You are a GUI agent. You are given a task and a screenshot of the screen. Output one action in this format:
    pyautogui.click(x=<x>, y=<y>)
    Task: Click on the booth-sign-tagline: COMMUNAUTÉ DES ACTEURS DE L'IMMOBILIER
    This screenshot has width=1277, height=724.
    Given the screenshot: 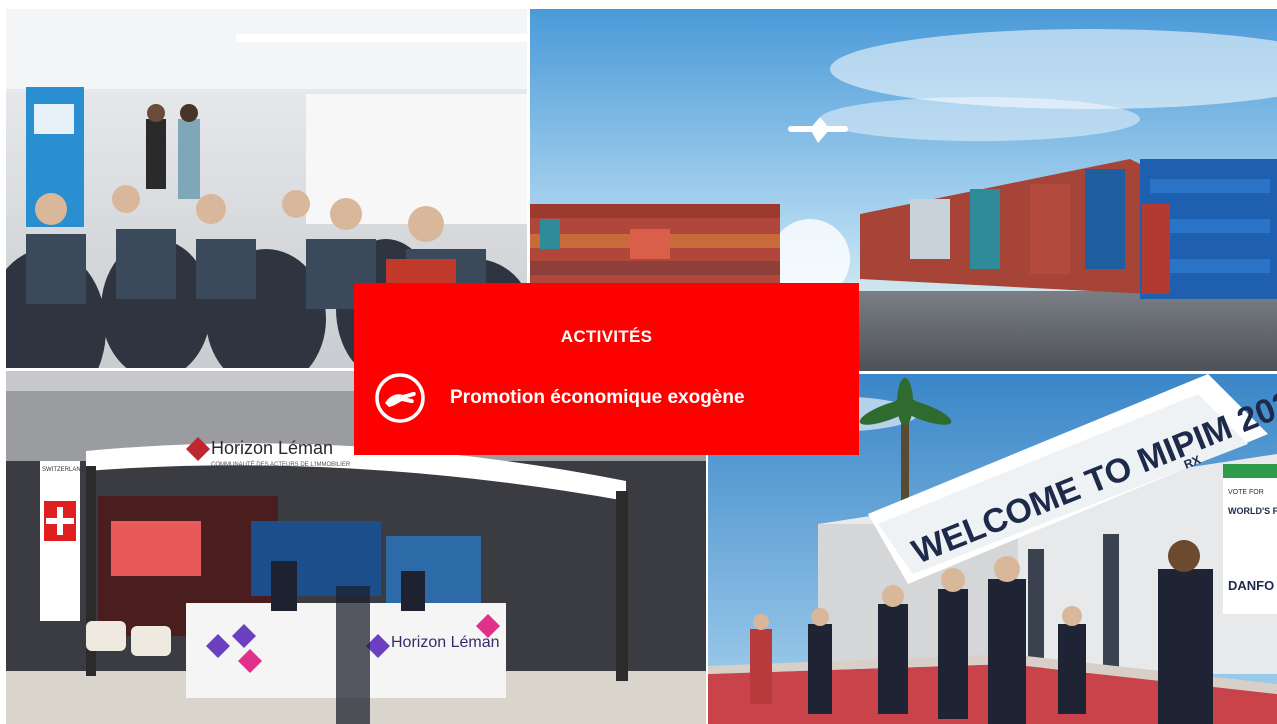 What is the action you would take?
    pyautogui.click(x=281, y=464)
    